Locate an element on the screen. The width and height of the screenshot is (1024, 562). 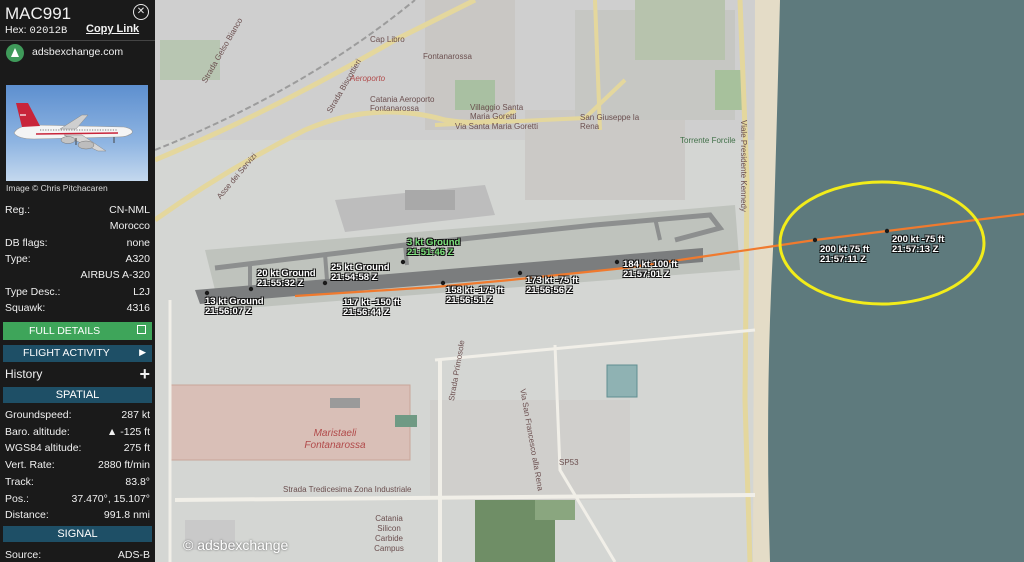
spatial-detail-value: 2880 ft/min is located at coordinates (124, 465).